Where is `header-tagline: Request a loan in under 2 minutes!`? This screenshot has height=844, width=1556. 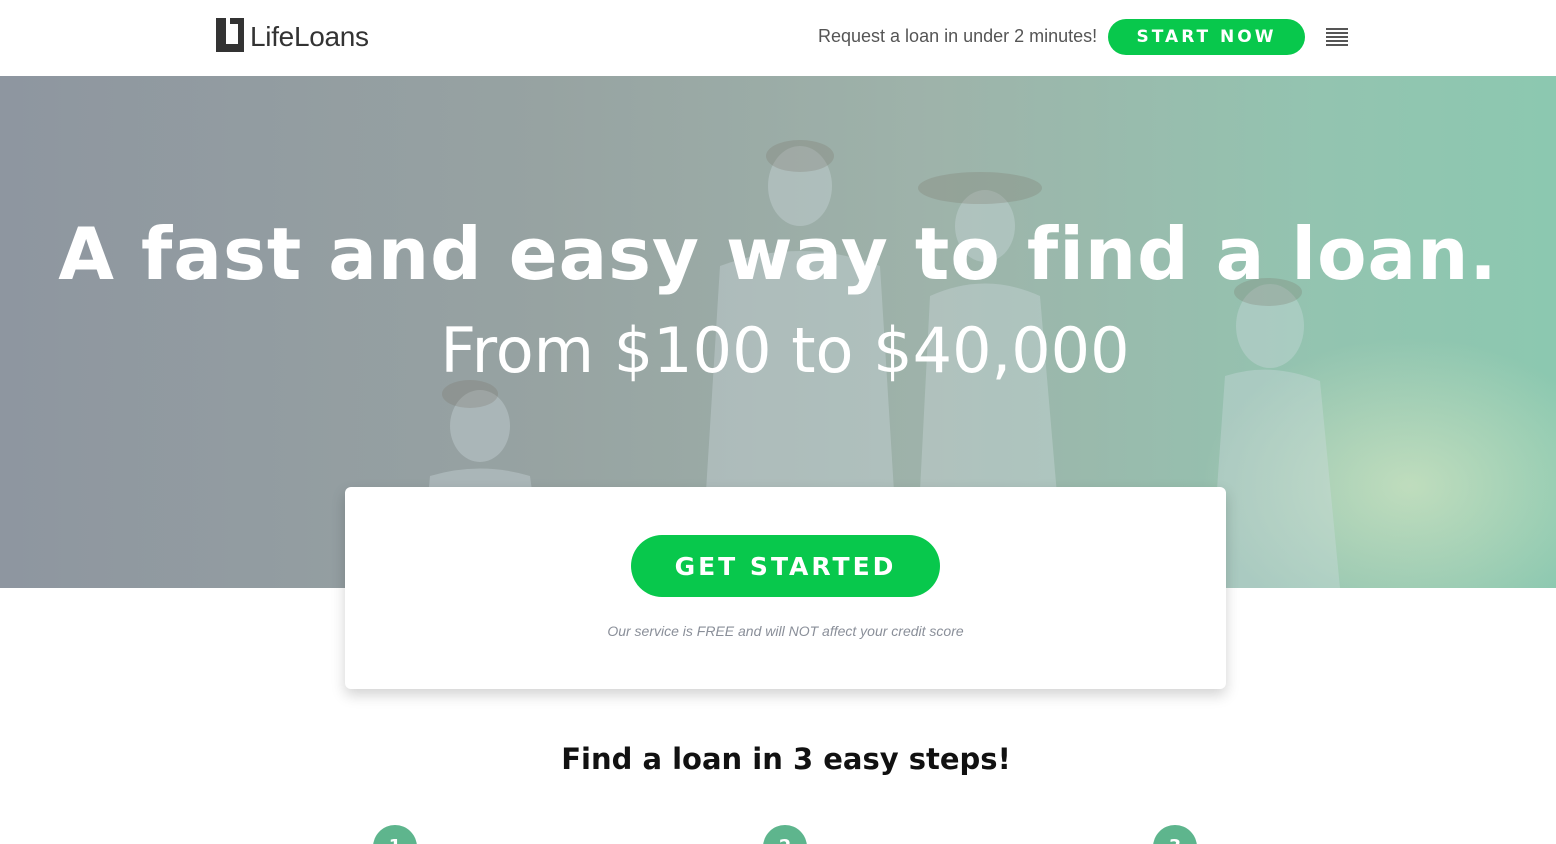
header-tagline: Request a loan in under 2 minutes! is located at coordinates (958, 36).